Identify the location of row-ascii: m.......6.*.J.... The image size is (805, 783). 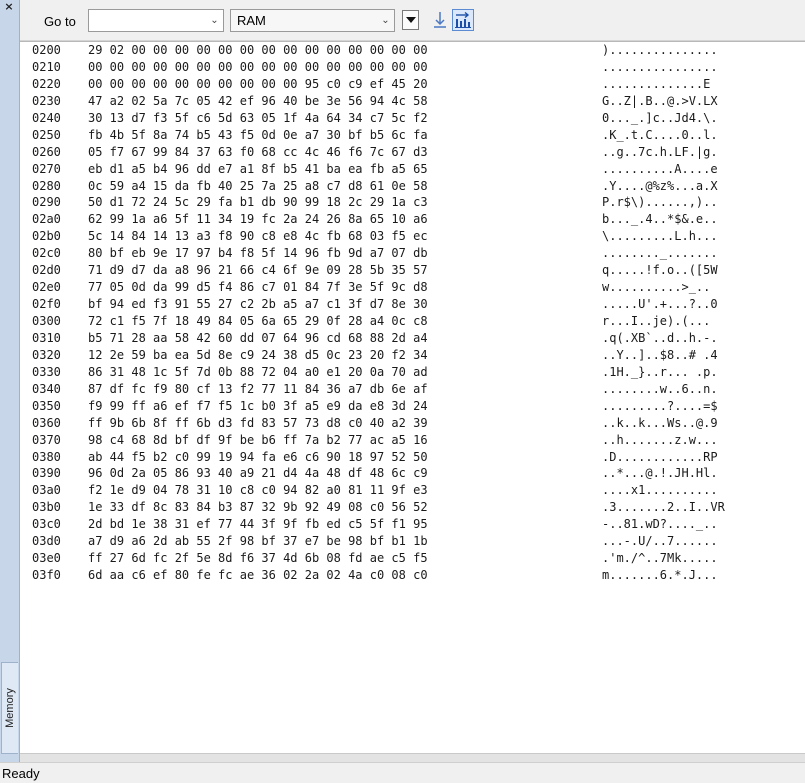
(660, 575).